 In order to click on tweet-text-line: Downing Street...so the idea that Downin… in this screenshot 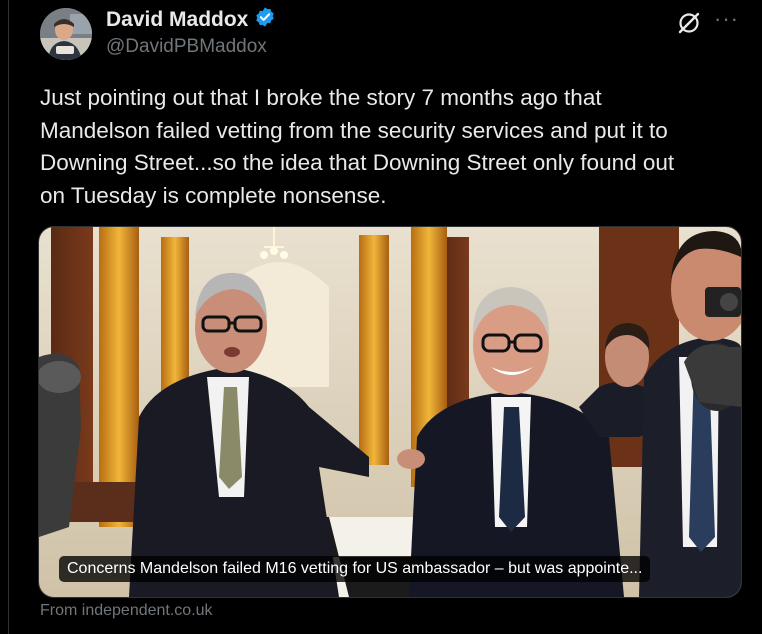, I will do `click(357, 162)`.